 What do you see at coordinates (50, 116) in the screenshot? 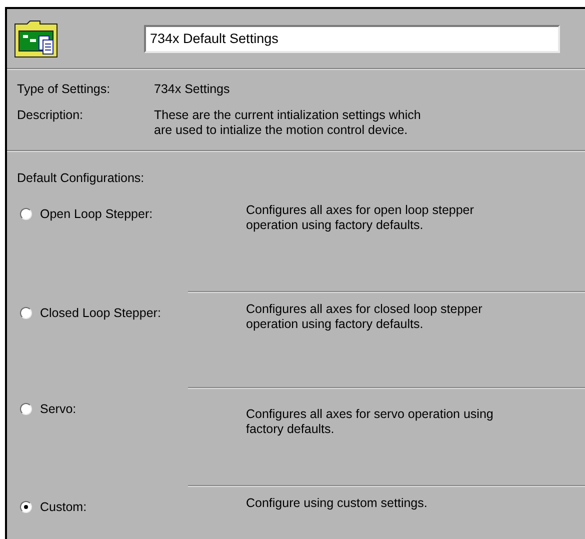
I see `info-label: Description:` at bounding box center [50, 116].